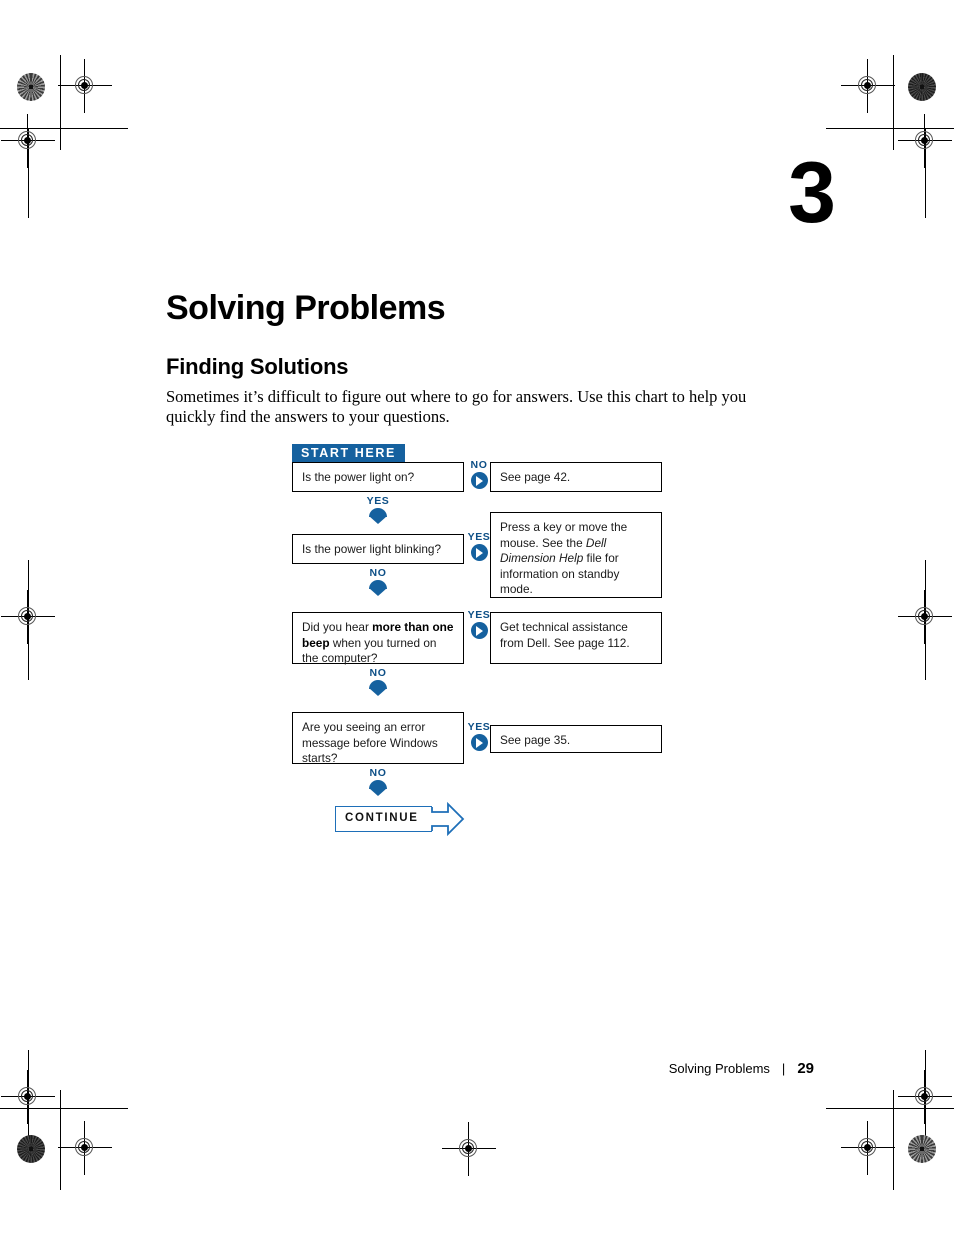 Image resolution: width=954 pixels, height=1235 pixels. Describe the element at coordinates (85, 1148) in the screenshot. I see `registration-mark-bottom-left` at that location.